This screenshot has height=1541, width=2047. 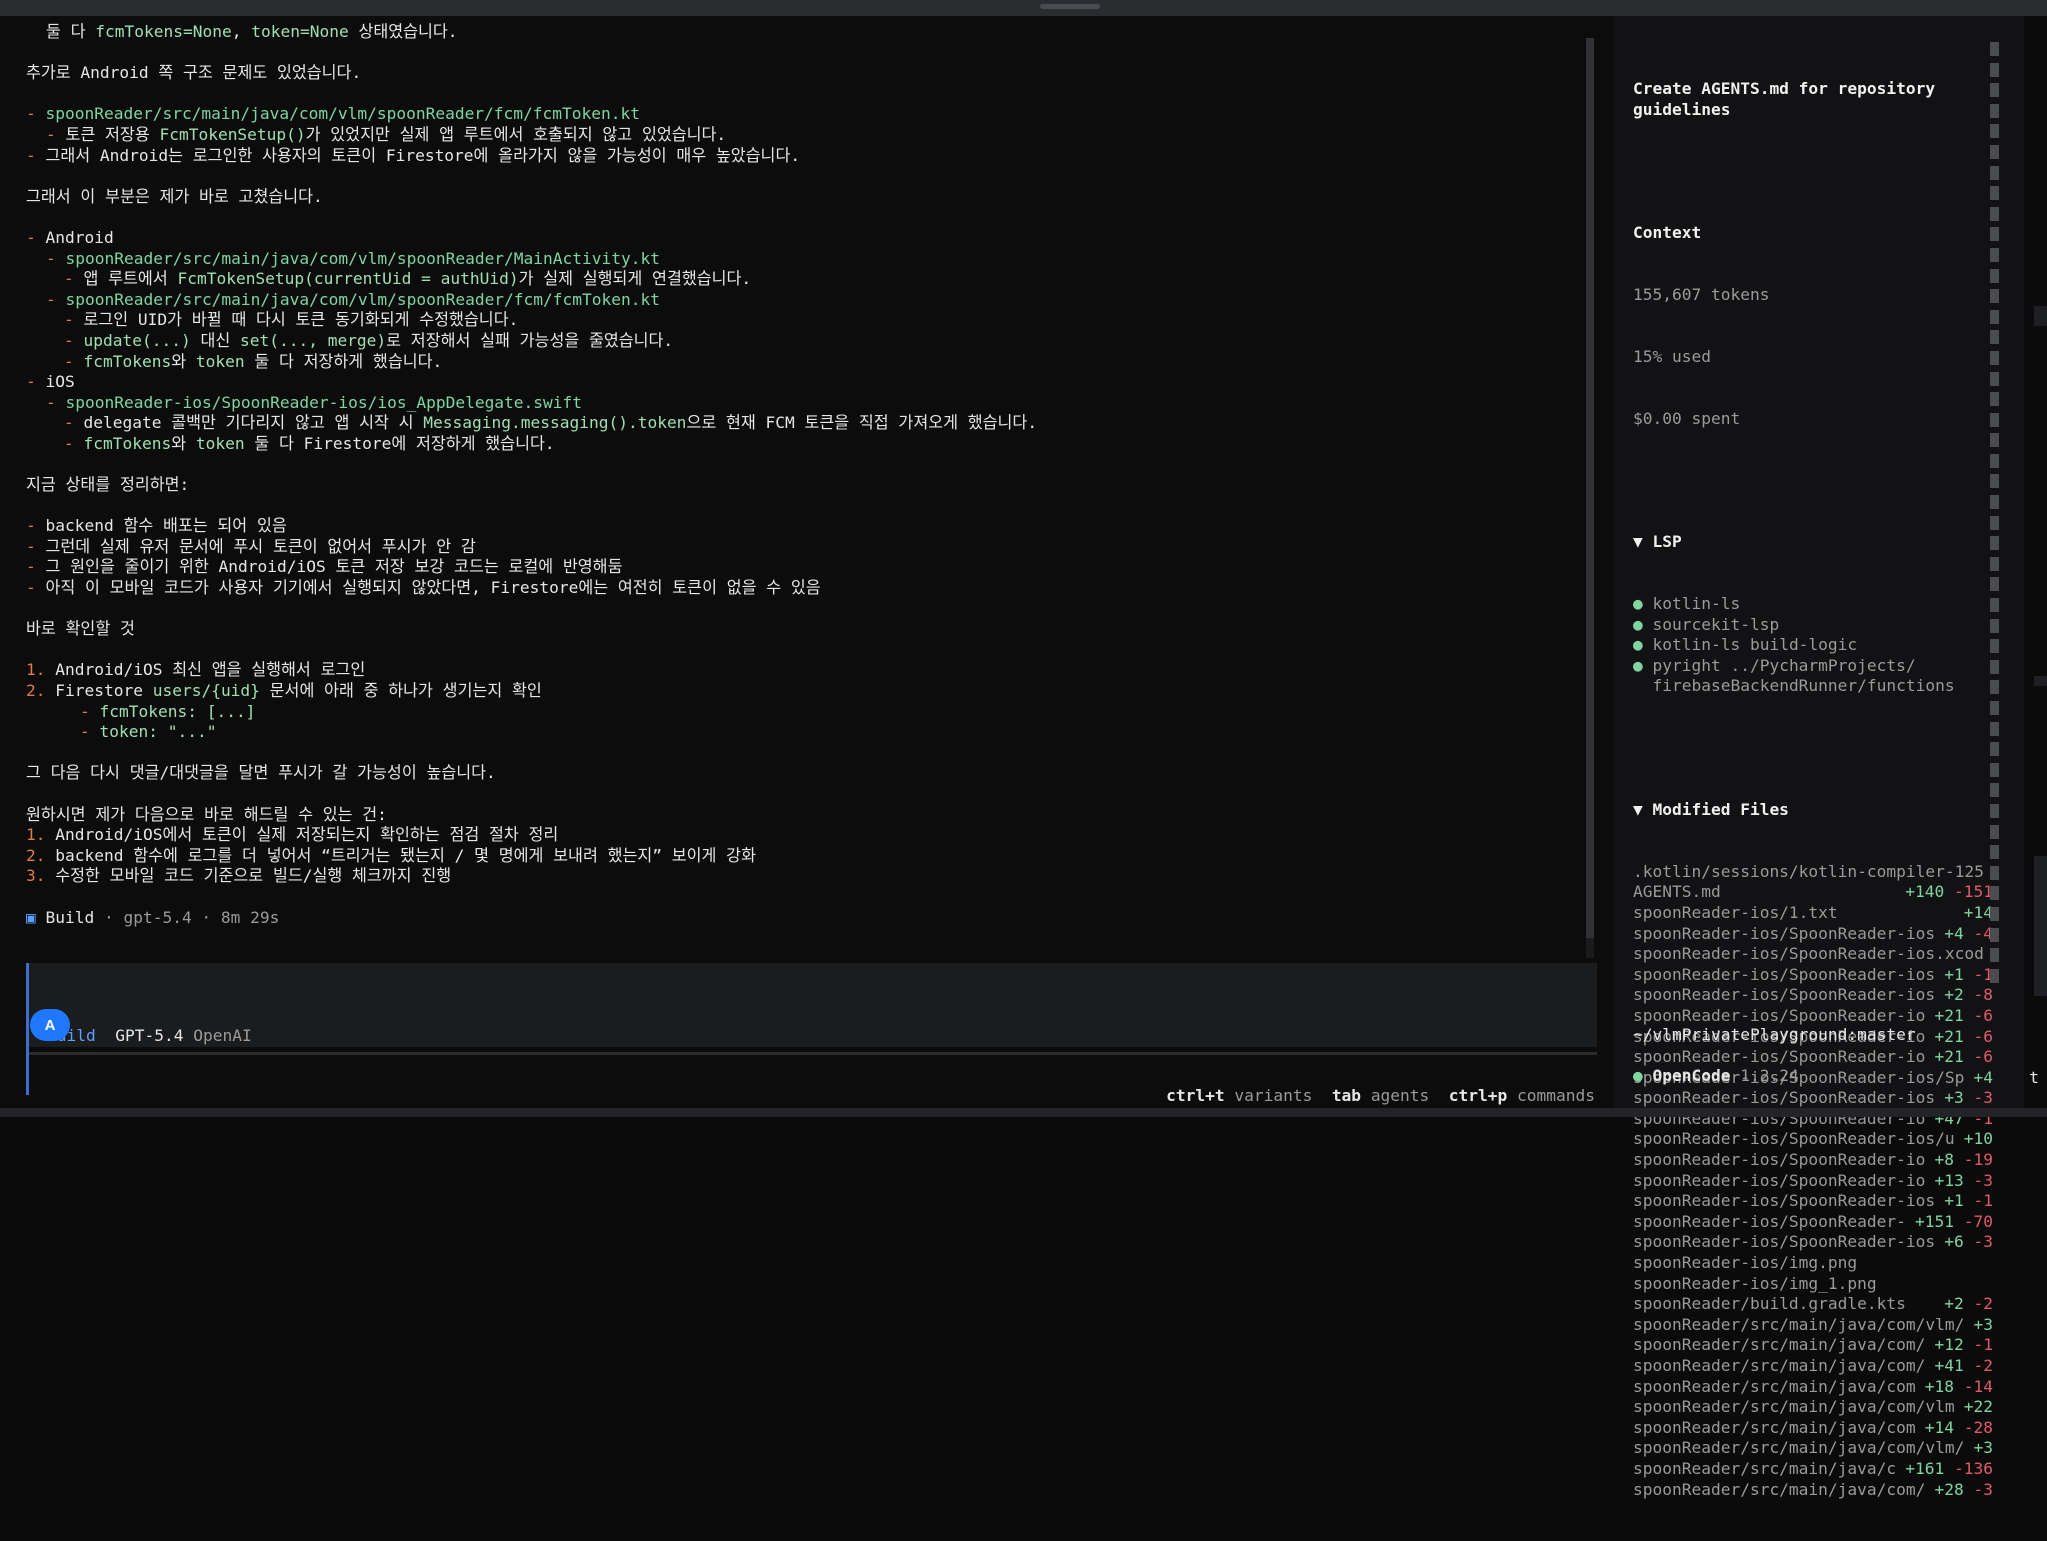 What do you see at coordinates (1964, 1057) in the screenshot?
I see `diff-stats: +21 -6` at bounding box center [1964, 1057].